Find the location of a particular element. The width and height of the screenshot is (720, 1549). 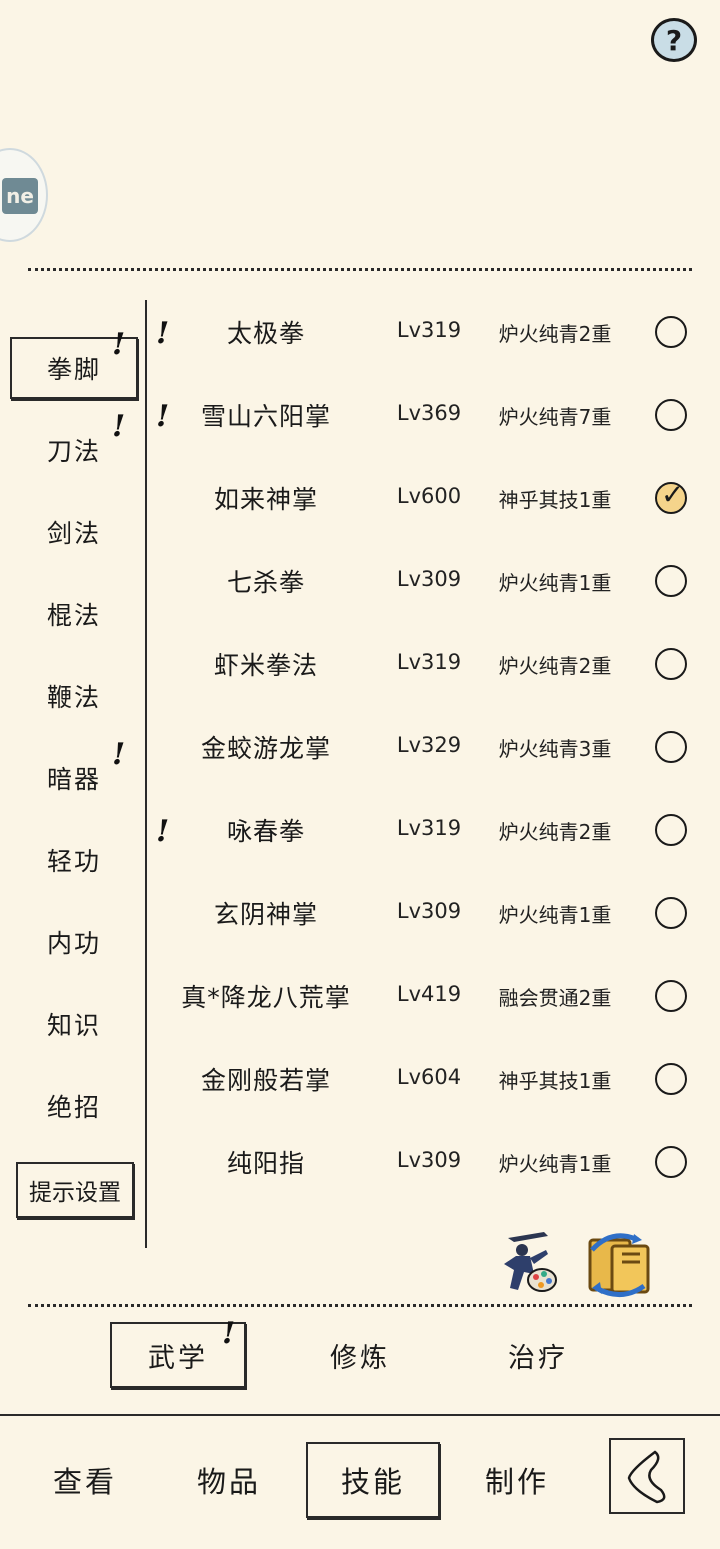

category-tab: 知识 is located at coordinates (74, 1024).